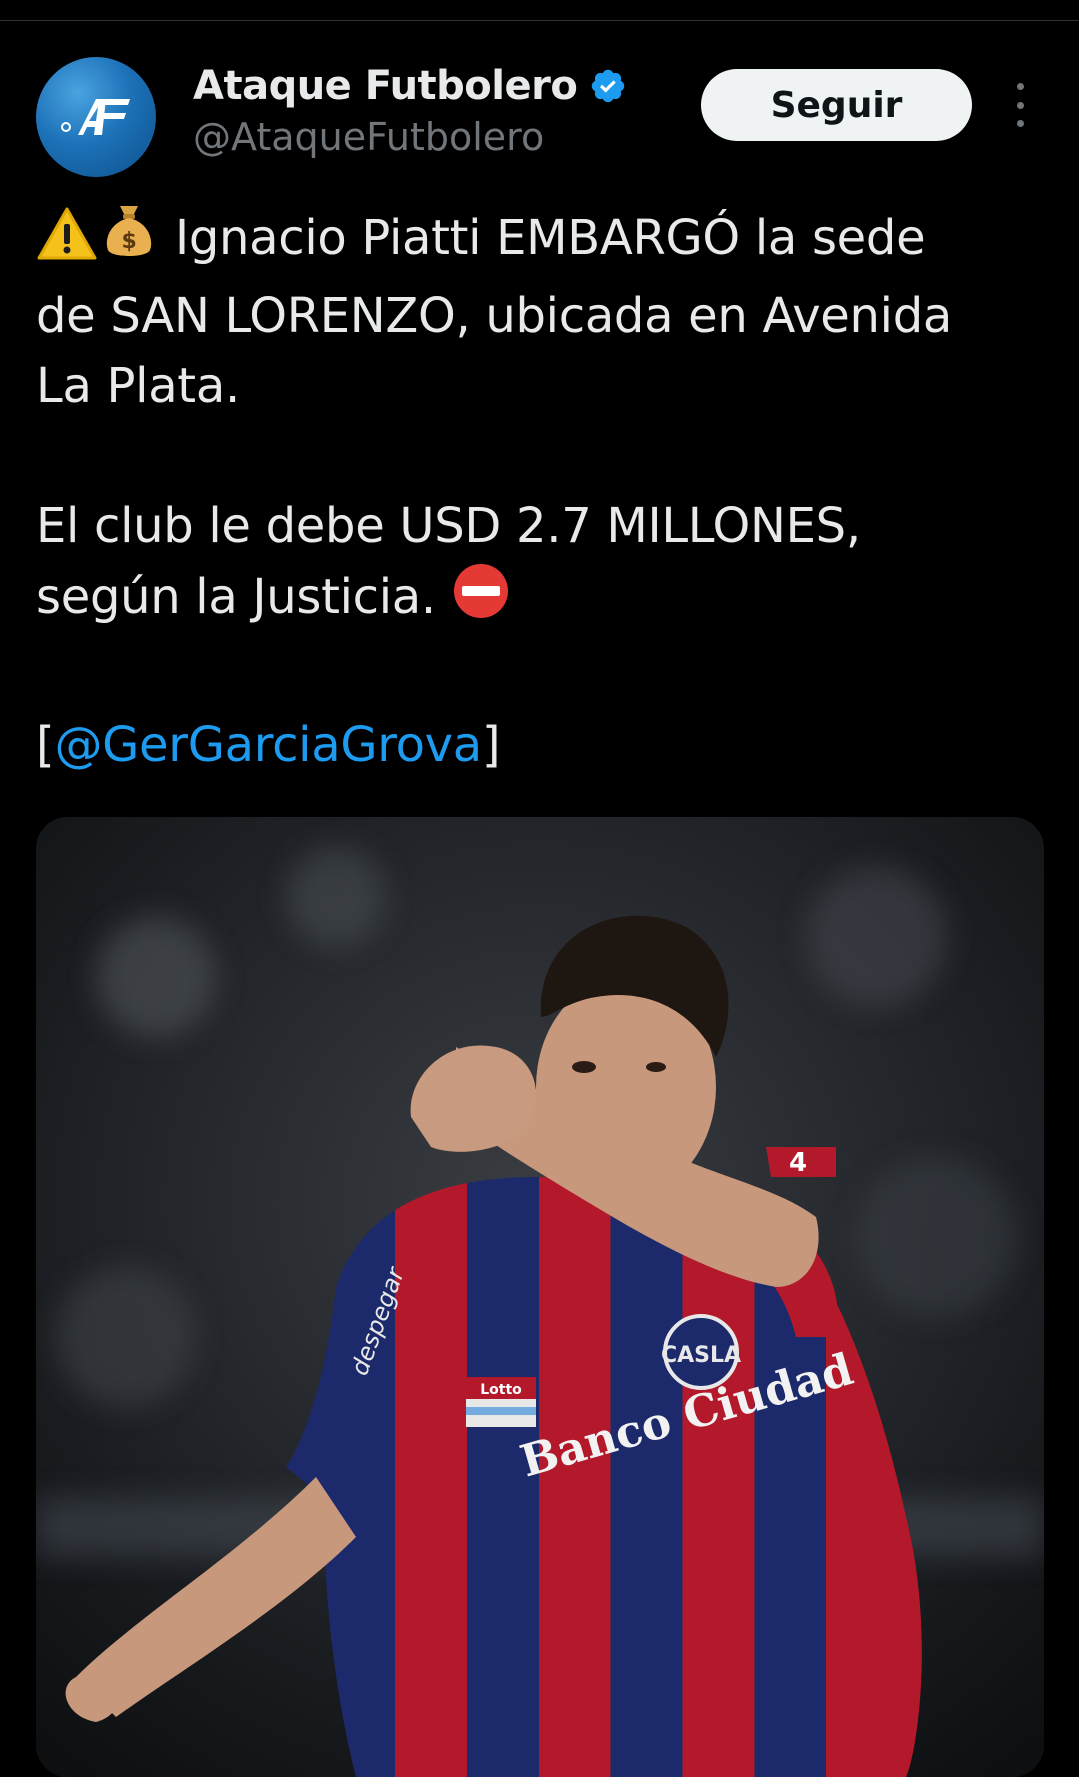  What do you see at coordinates (539, 10) in the screenshot?
I see `top-divider` at bounding box center [539, 10].